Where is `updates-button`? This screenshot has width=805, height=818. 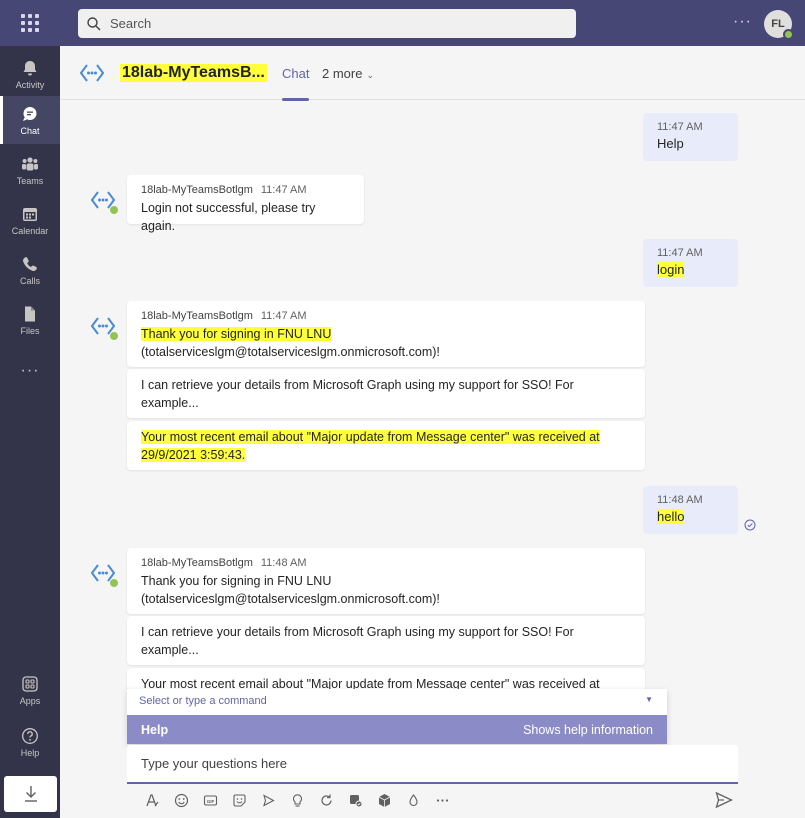
updates-button is located at coordinates (413, 800).